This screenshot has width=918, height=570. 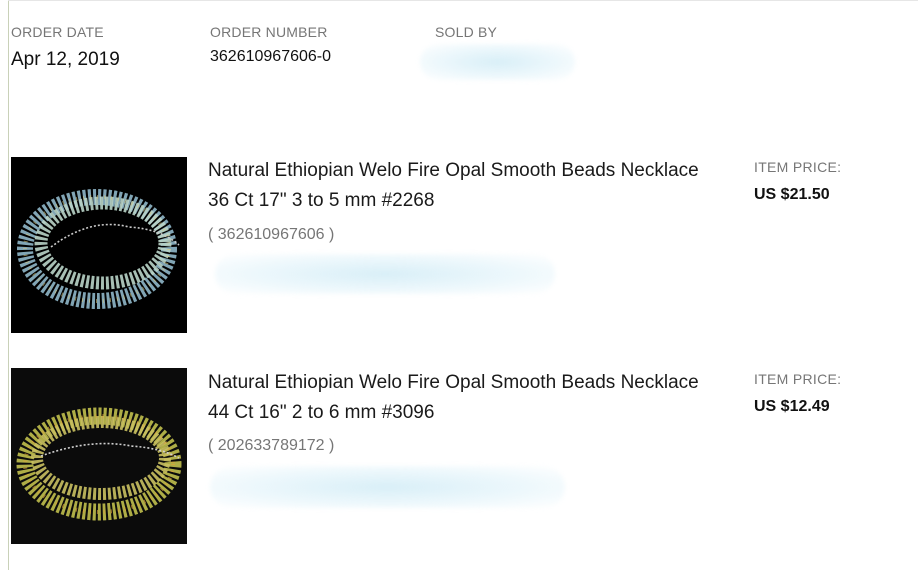 What do you see at coordinates (65, 59) in the screenshot?
I see `order-date-value: Apr 12, 2019` at bounding box center [65, 59].